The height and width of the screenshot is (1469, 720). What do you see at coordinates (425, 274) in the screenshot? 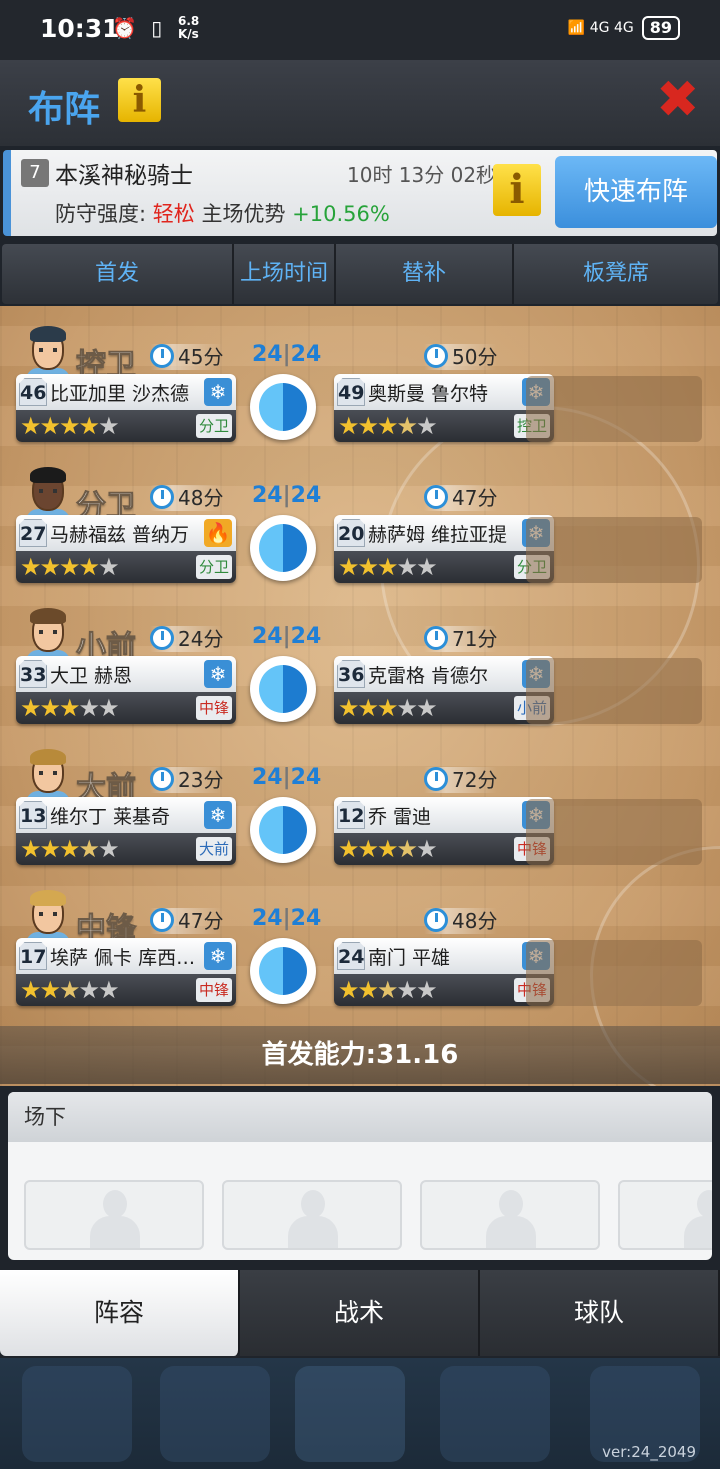
I see `tab-substitutes: 替补` at bounding box center [425, 274].